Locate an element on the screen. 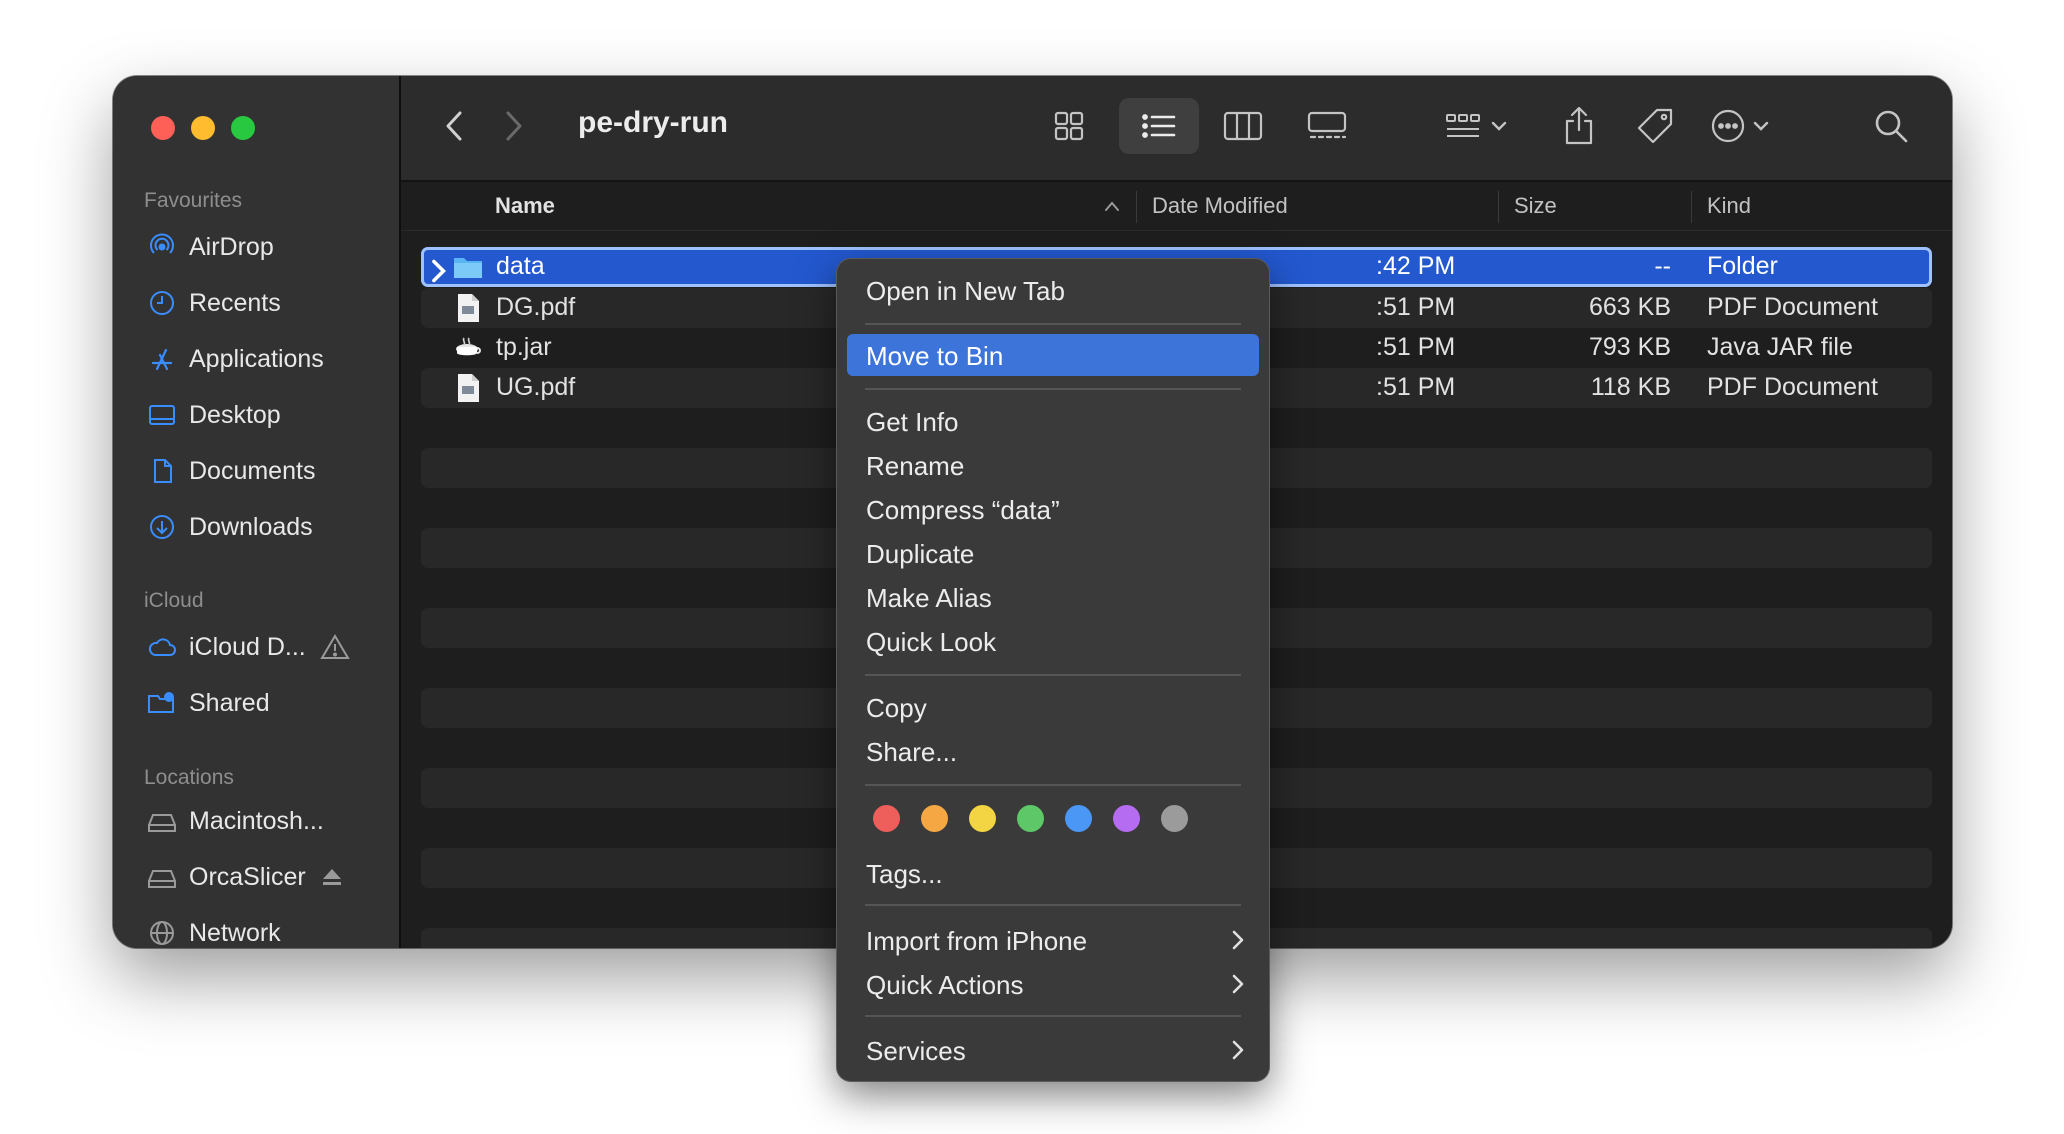 The width and height of the screenshot is (2064, 1134). gallery-view-button is located at coordinates (1327, 126).